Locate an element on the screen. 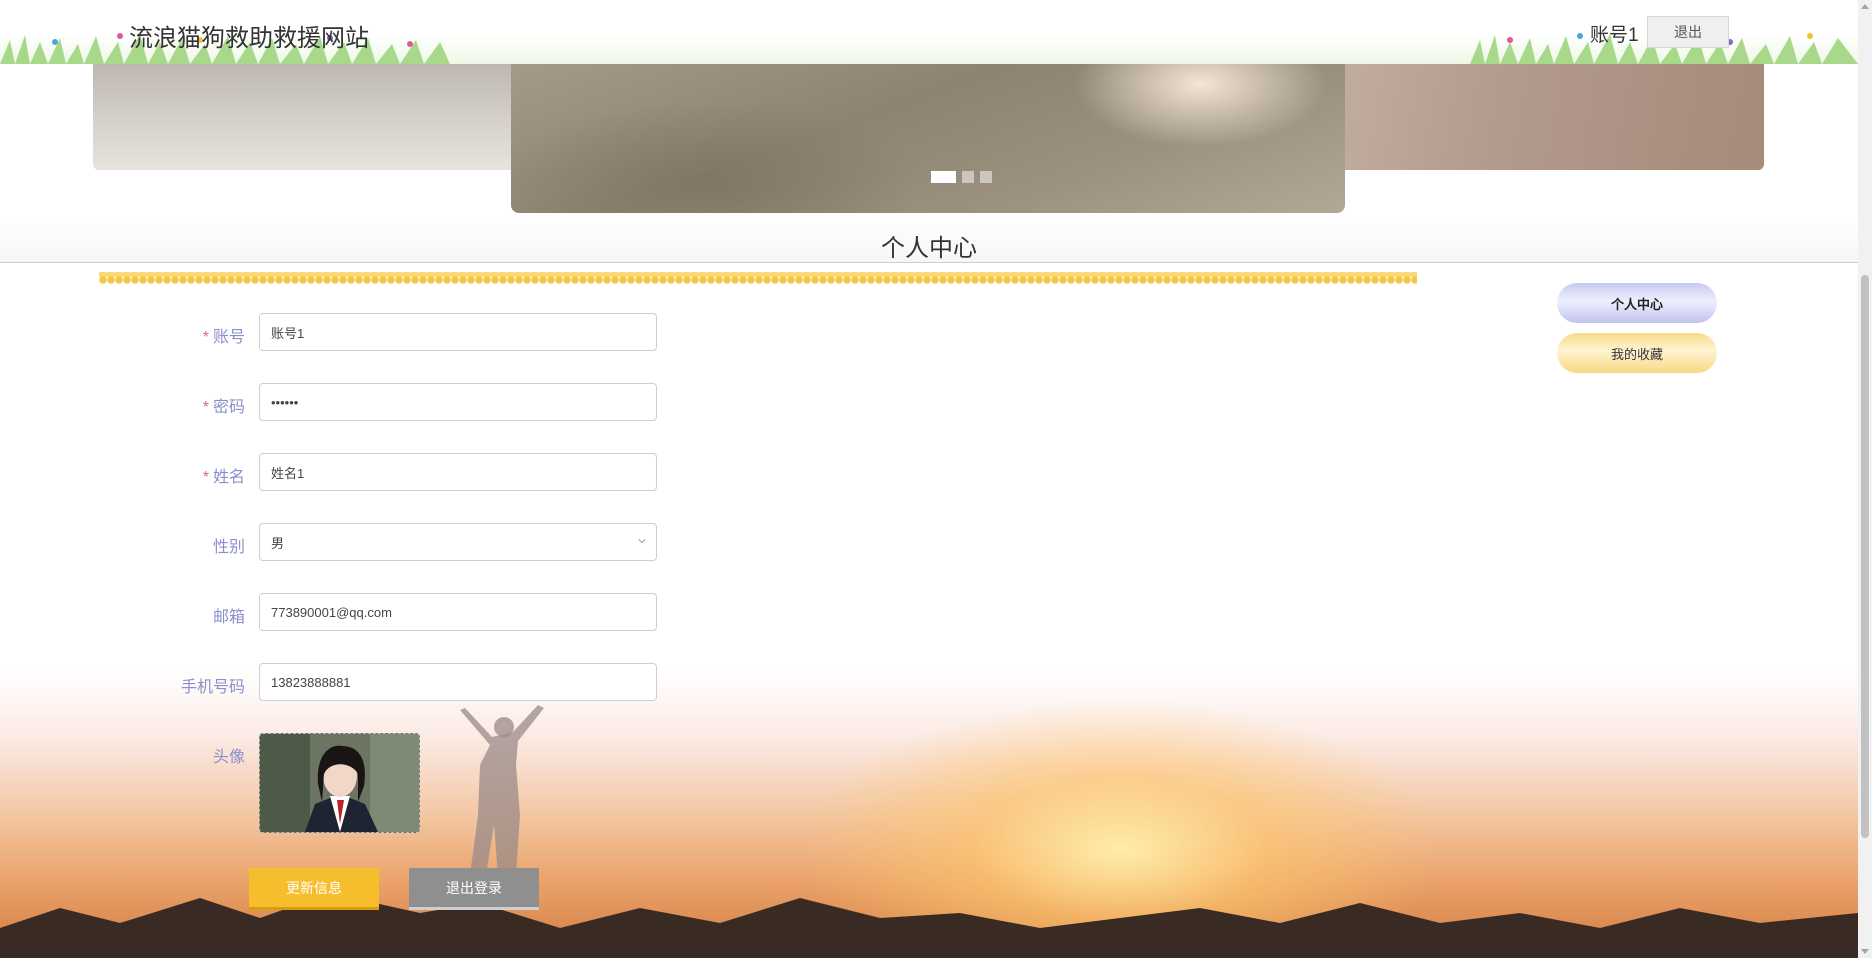  scroll-up-arrow-icon is located at coordinates (1865, 6).